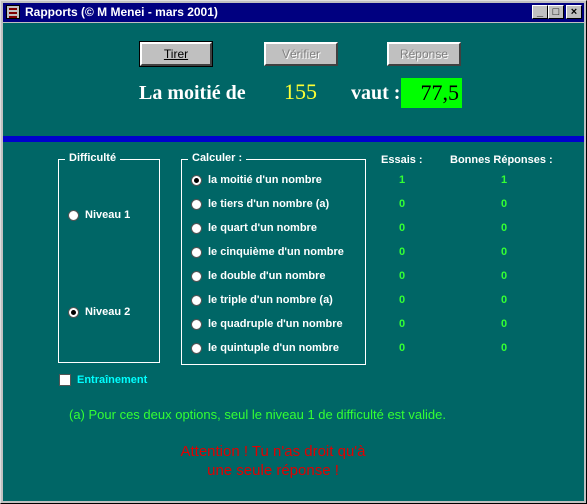 This screenshot has width=587, height=504. What do you see at coordinates (431, 93) in the screenshot?
I see `answer-field: 77,5` at bounding box center [431, 93].